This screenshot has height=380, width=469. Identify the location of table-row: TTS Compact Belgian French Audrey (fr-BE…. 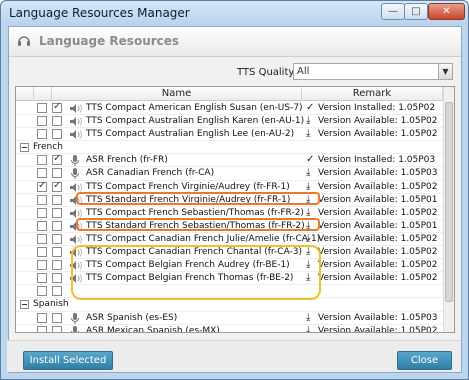
(229, 266).